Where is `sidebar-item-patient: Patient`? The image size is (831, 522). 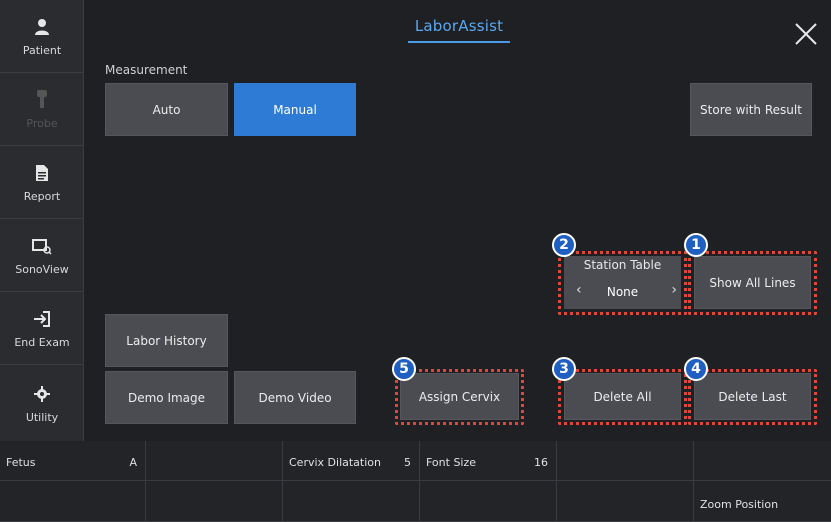
sidebar-item-patient: Patient is located at coordinates (42, 36).